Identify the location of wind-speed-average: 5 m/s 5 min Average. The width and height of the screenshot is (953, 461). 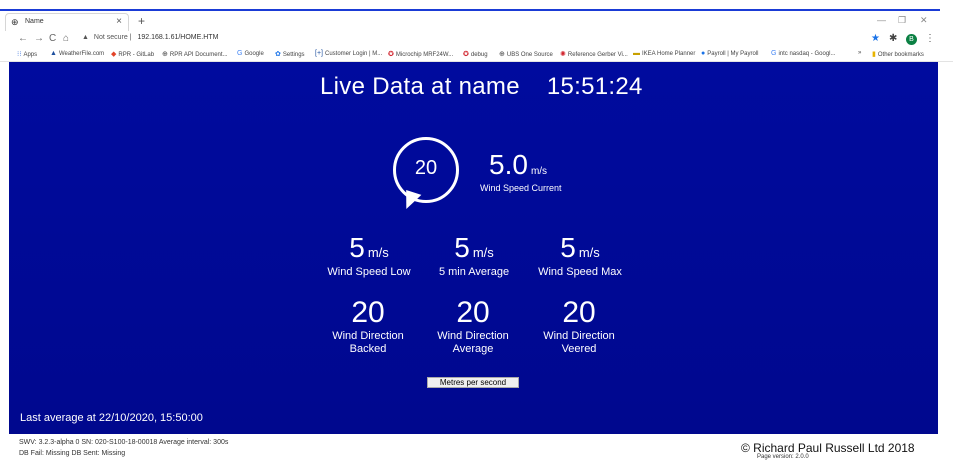
(474, 255).